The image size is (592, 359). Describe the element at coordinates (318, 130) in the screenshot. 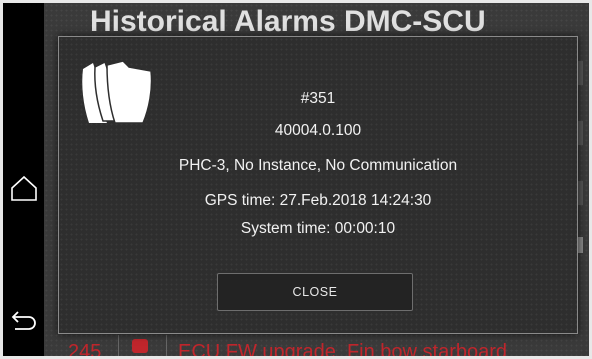

I see `alarm-source: 40004.0.100` at that location.